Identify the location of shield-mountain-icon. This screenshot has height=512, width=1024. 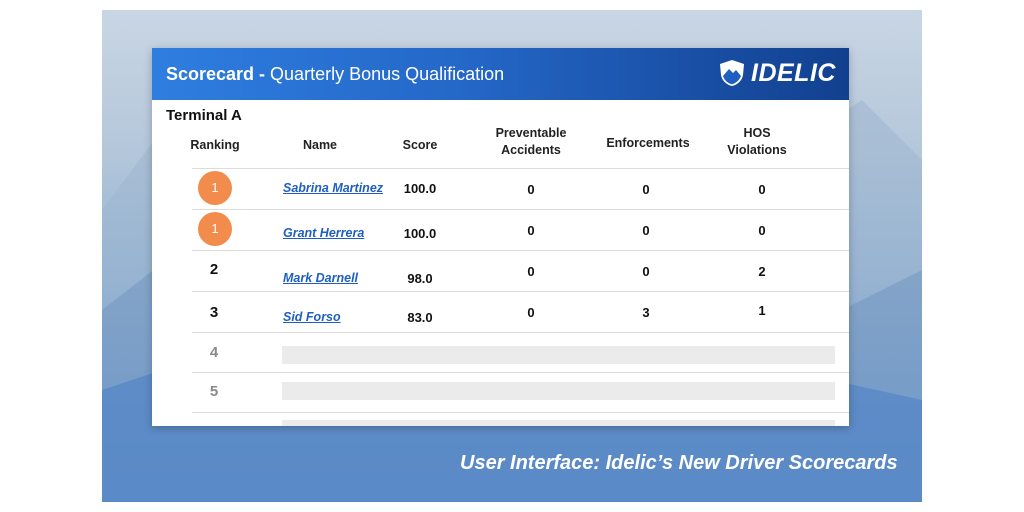
(732, 73).